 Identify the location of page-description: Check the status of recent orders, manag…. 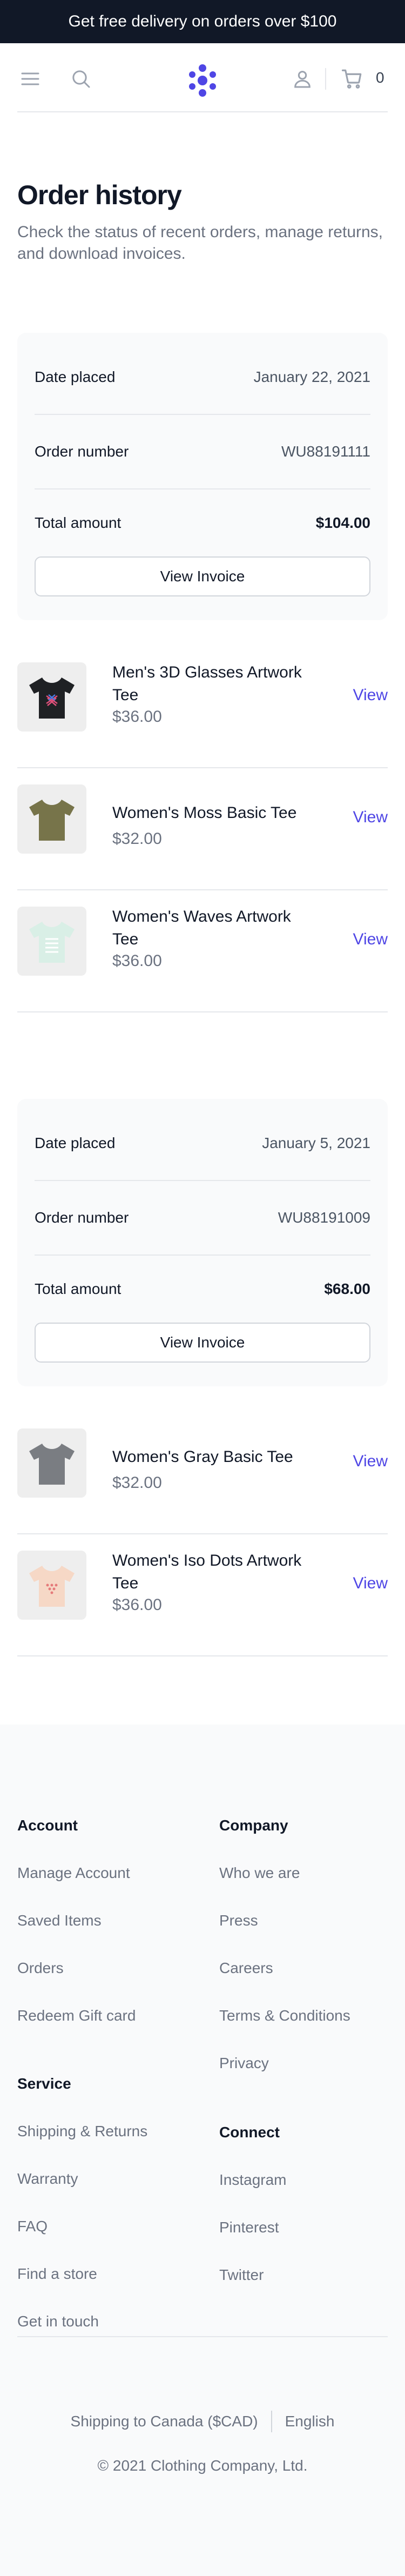
(200, 243).